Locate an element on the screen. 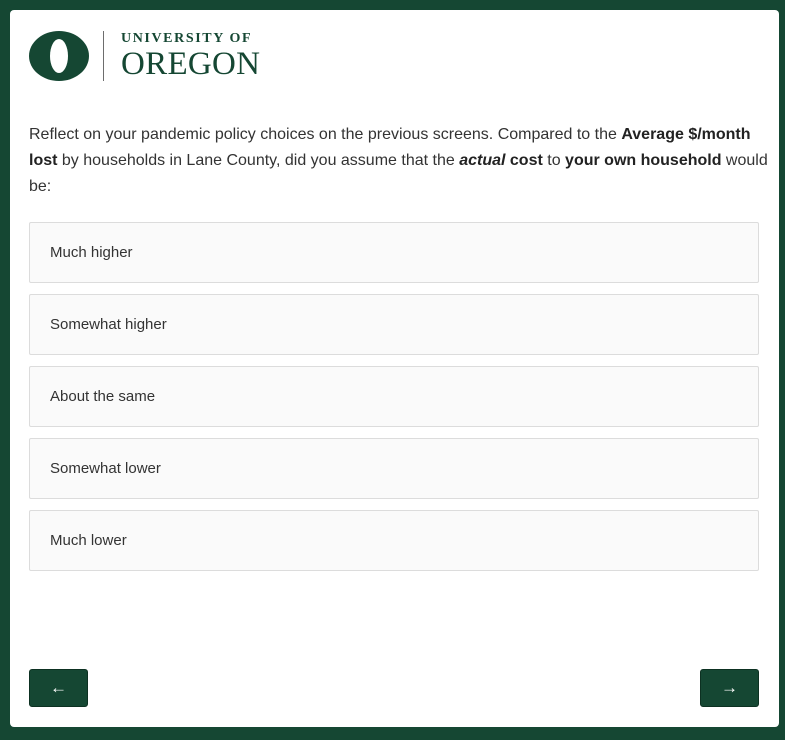 The height and width of the screenshot is (740, 785). left-arrow-icon: ← is located at coordinates (58, 687).